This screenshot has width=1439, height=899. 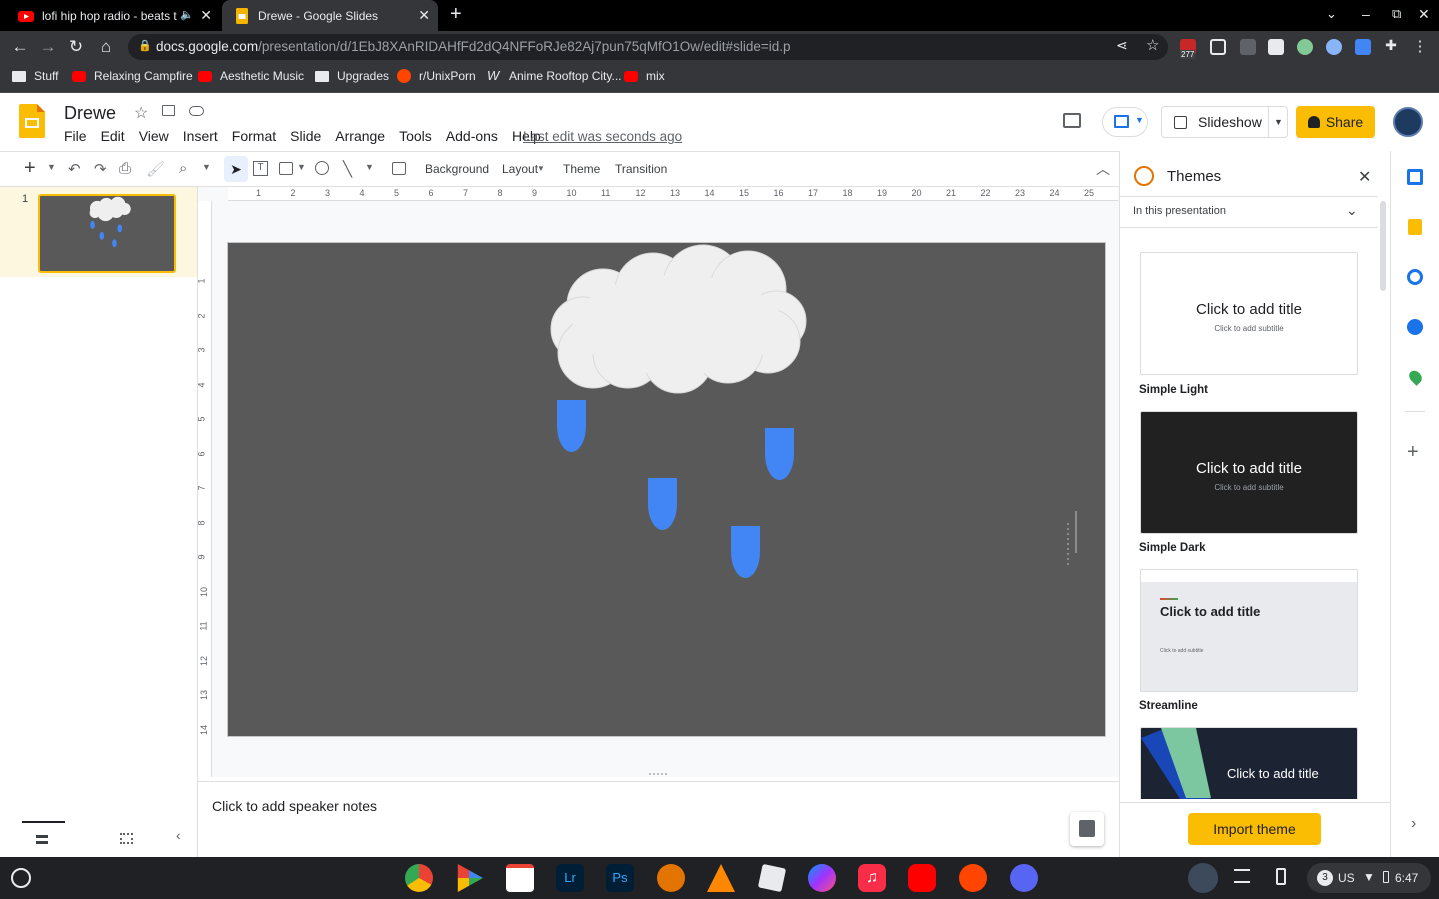 I want to click on shape-icon, so click(x=322, y=168).